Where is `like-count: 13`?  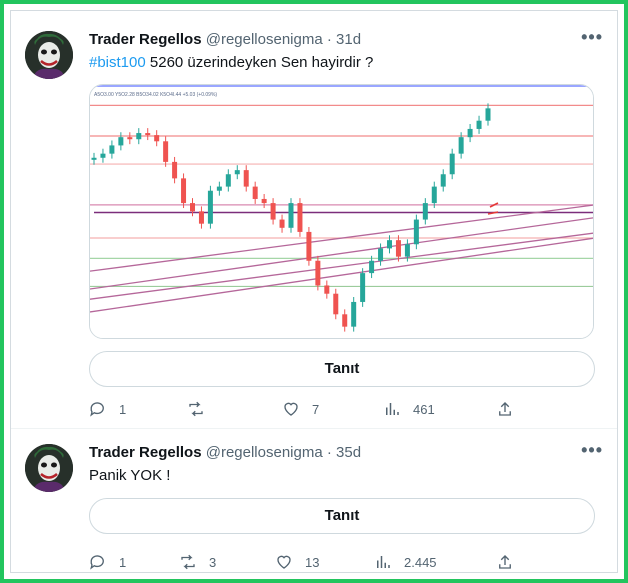 like-count: 13 is located at coordinates (312, 562).